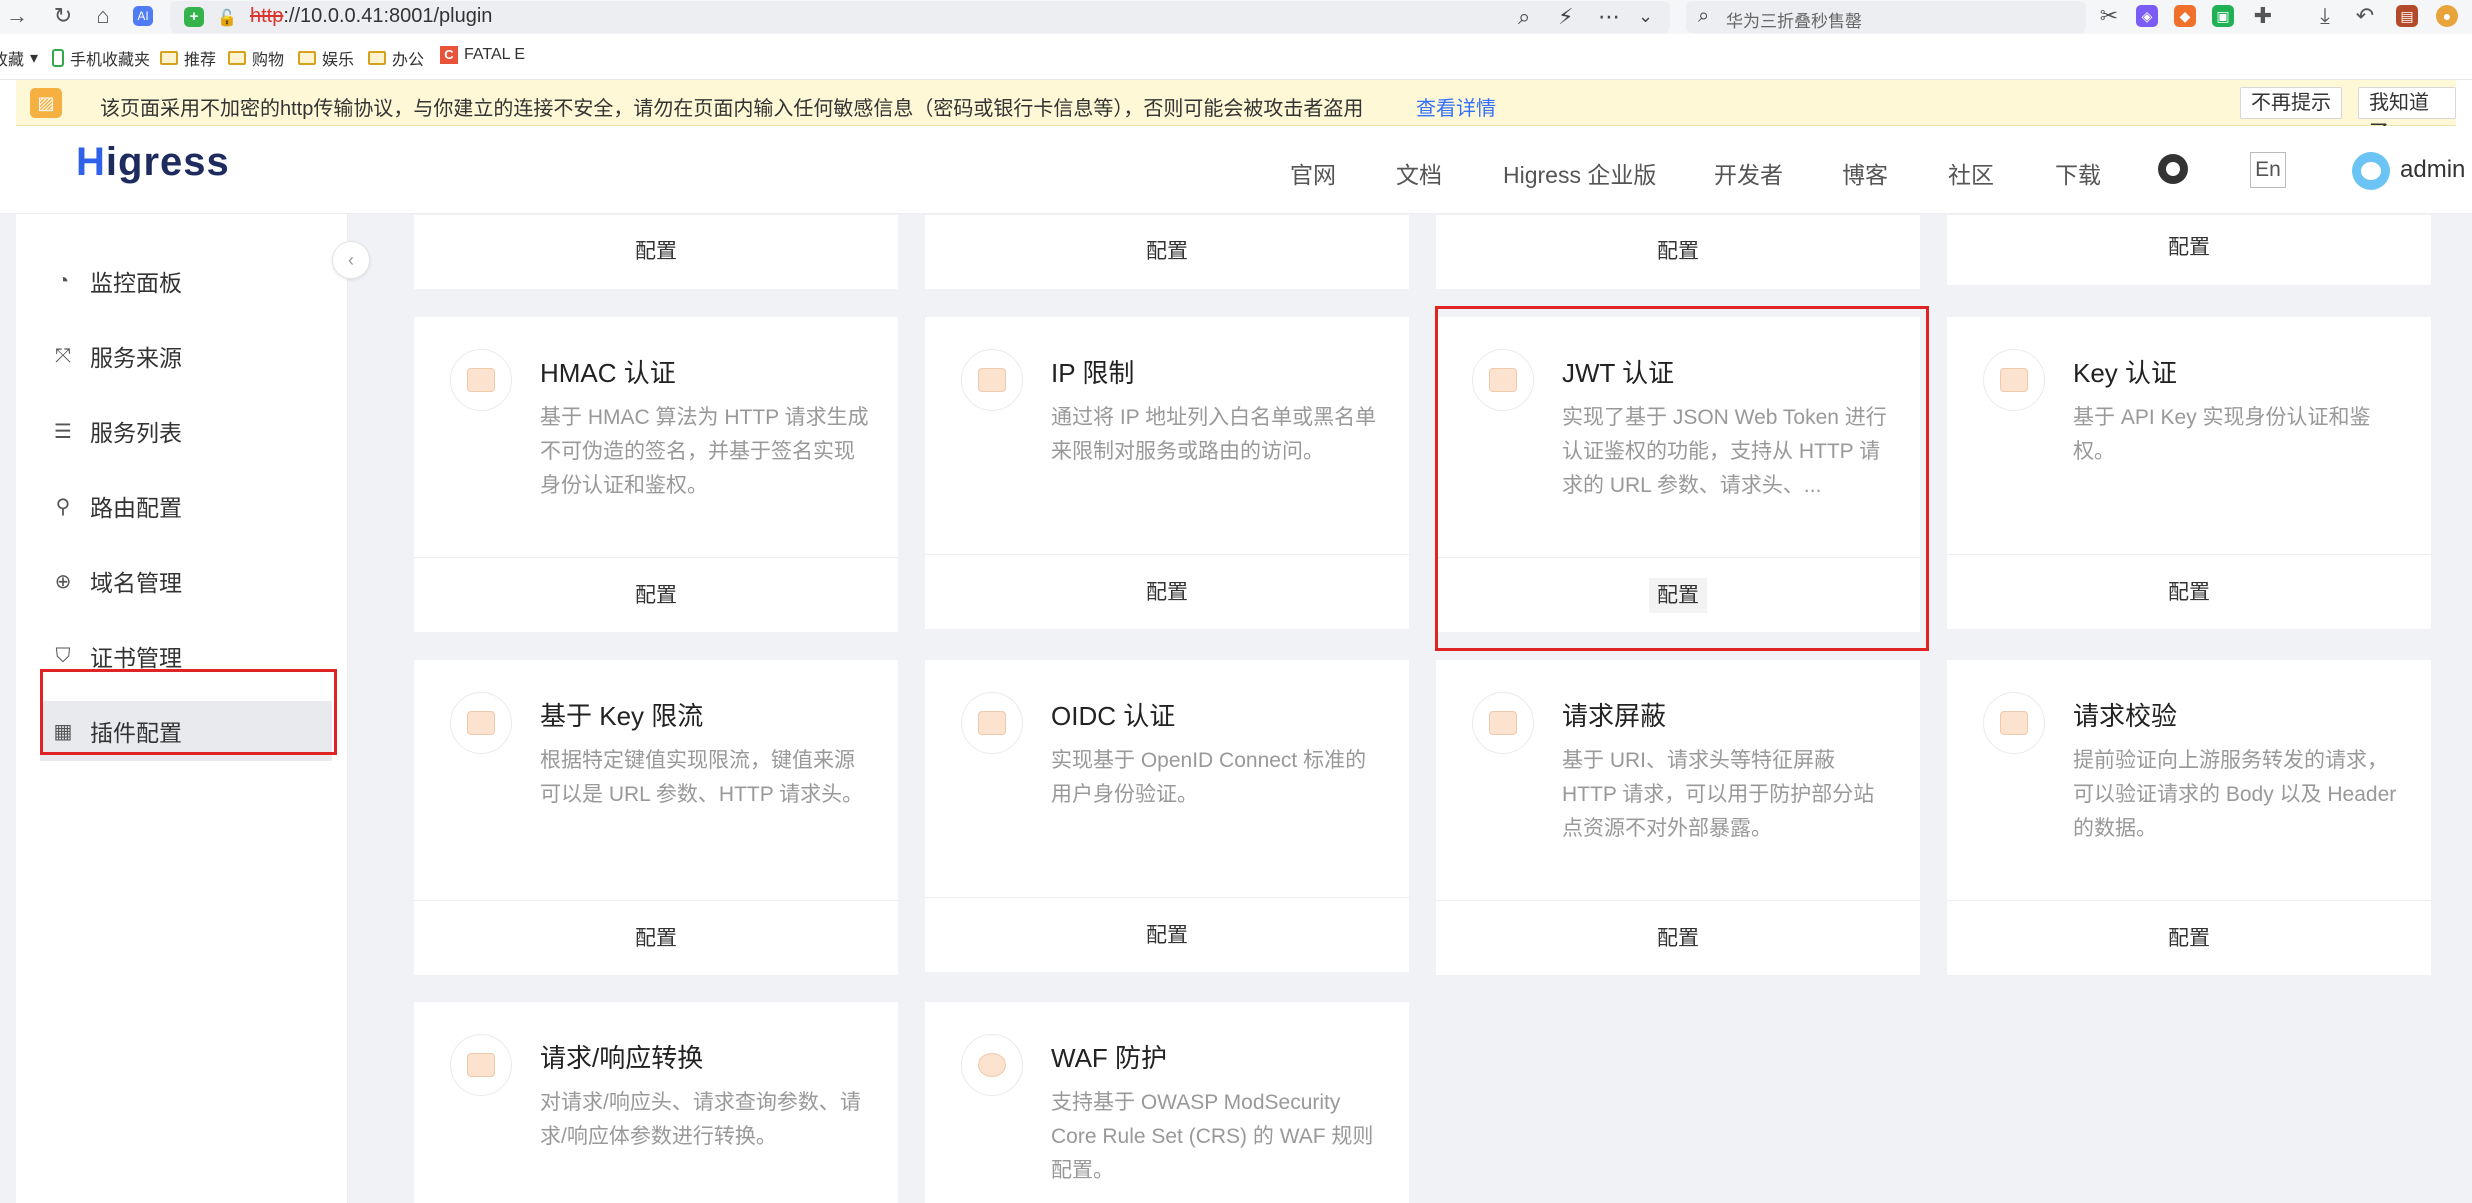 The height and width of the screenshot is (1203, 2472). Describe the element at coordinates (2447, 16) in the screenshot. I see `profile-icon: ●` at that location.